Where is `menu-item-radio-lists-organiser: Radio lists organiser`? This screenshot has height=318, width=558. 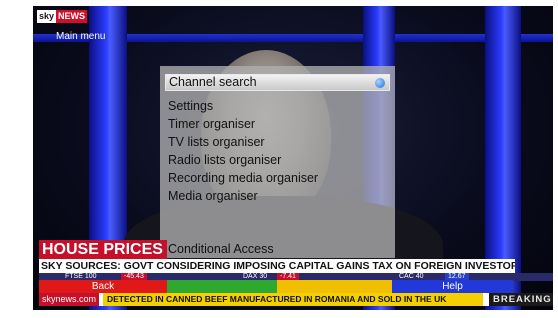
menu-item-radio-lists-organiser: Radio lists organiser is located at coordinates (224, 160).